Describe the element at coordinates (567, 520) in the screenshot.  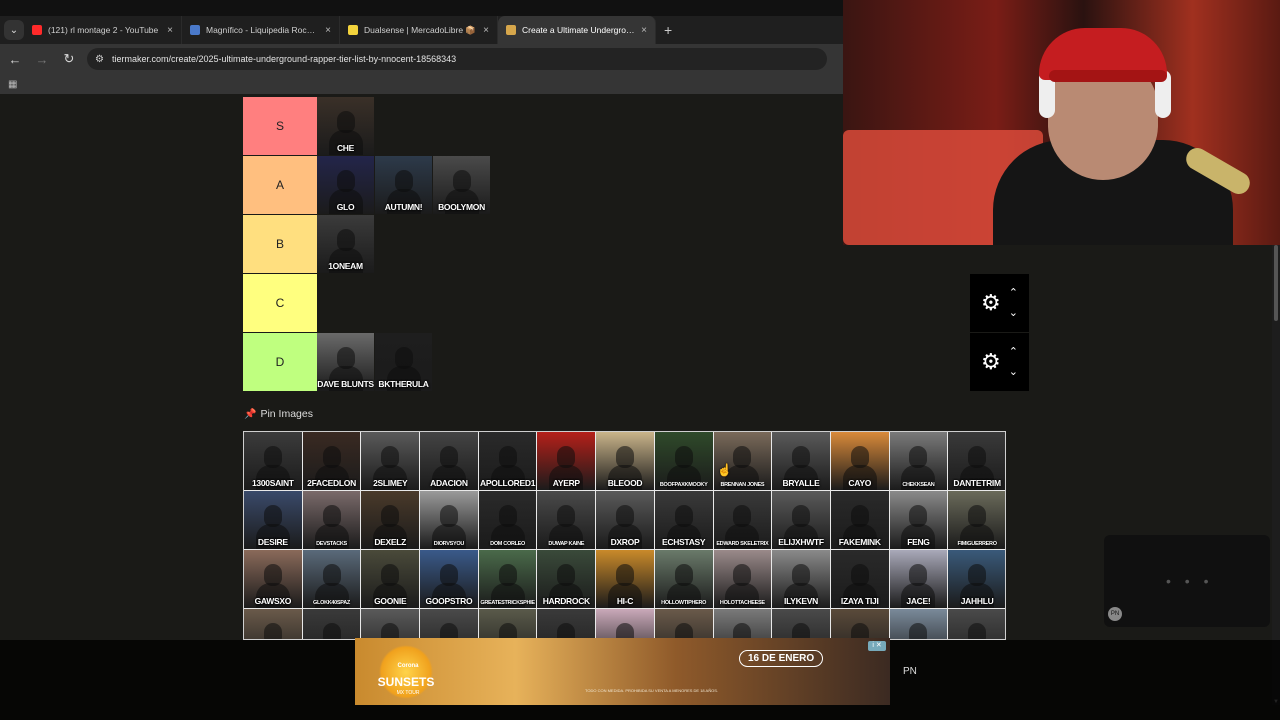
I see `rapper-card: DUWAP KAINE` at that location.